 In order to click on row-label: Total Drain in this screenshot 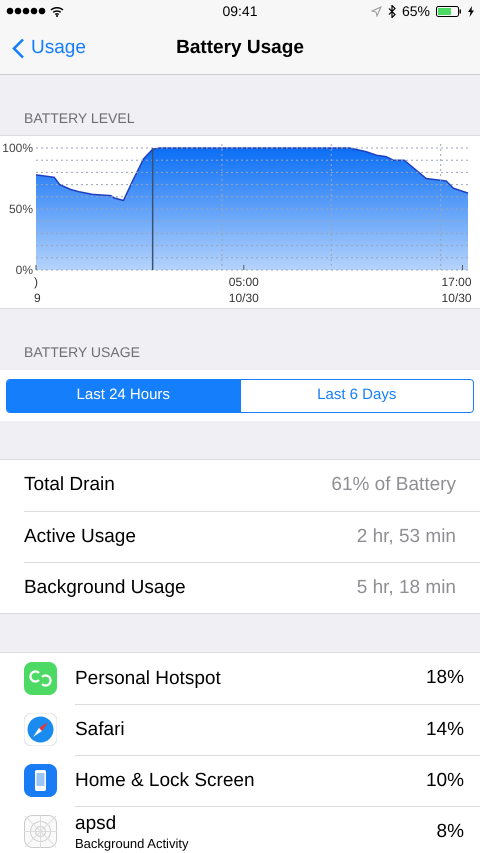, I will do `click(69, 485)`.